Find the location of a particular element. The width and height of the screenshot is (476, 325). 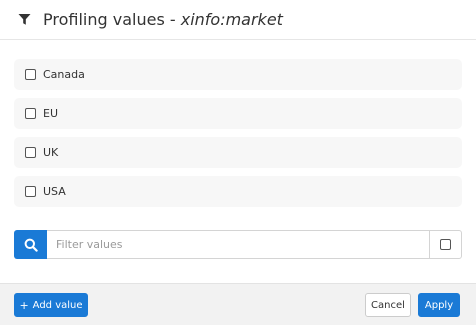

value-row-canada: Canada is located at coordinates (238, 74).